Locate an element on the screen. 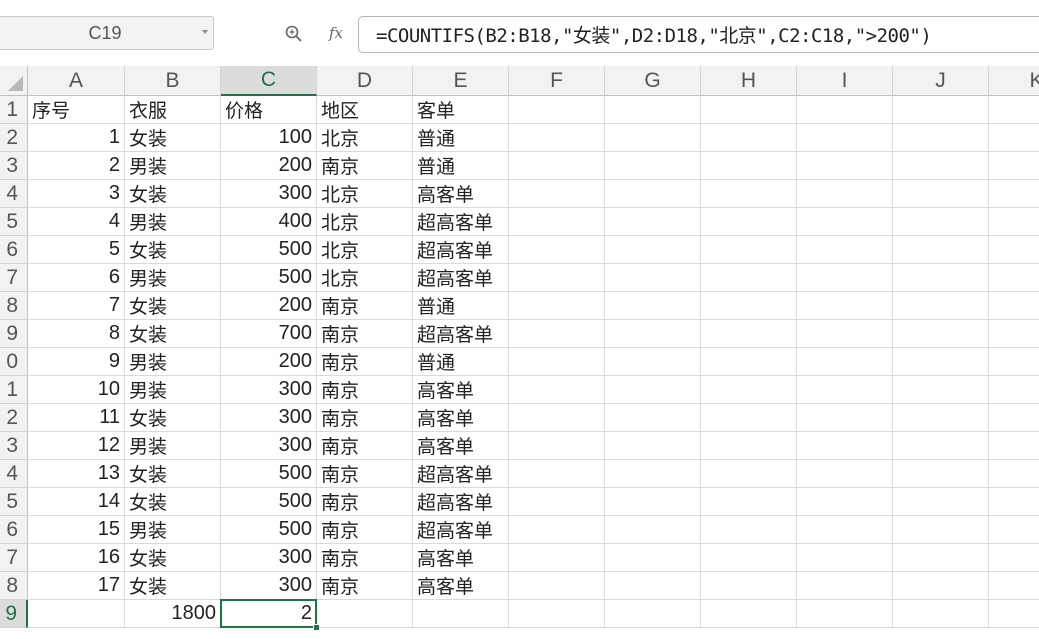  cell-g18 is located at coordinates (653, 586).